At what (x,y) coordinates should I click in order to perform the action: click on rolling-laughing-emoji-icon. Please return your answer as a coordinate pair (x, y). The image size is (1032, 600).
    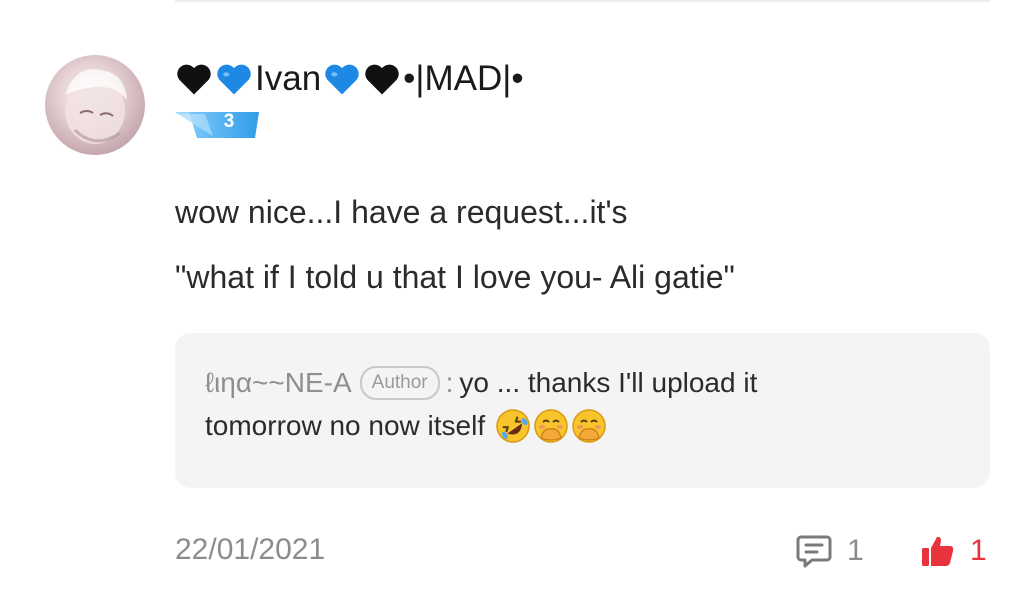
    Looking at the image, I should click on (513, 426).